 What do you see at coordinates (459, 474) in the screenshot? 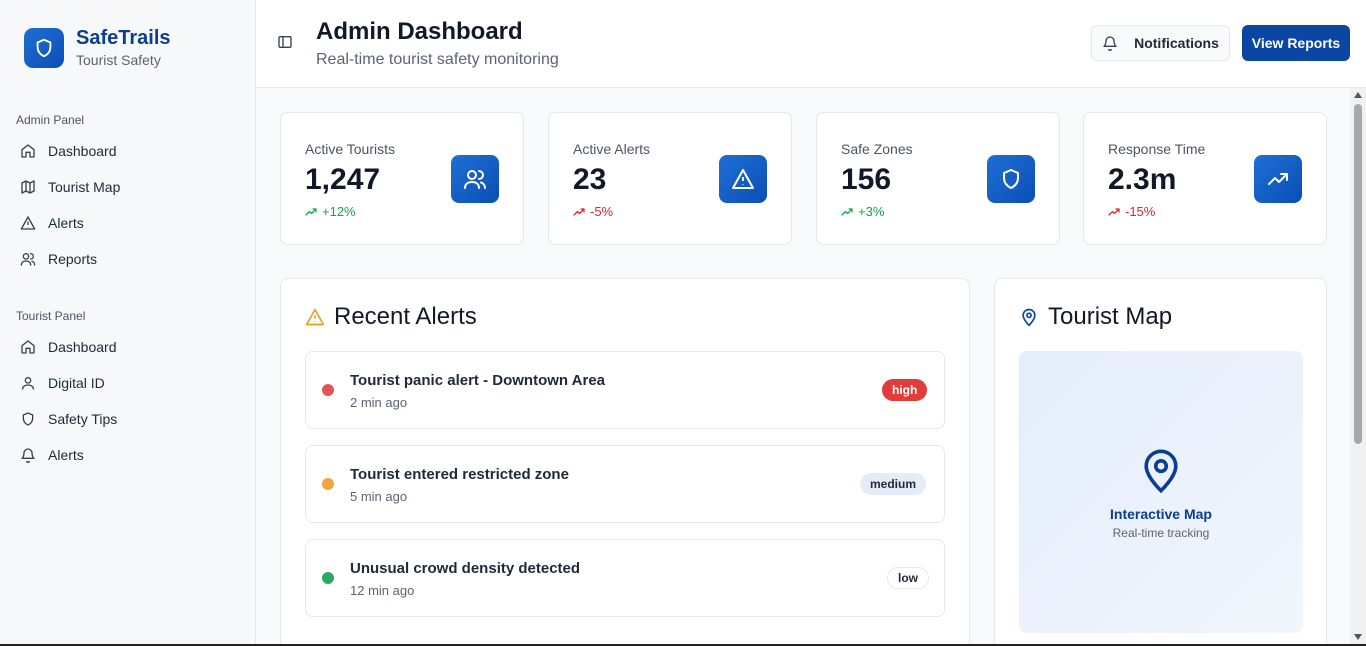
I see `alert-title: Tourist entered restricted zone` at bounding box center [459, 474].